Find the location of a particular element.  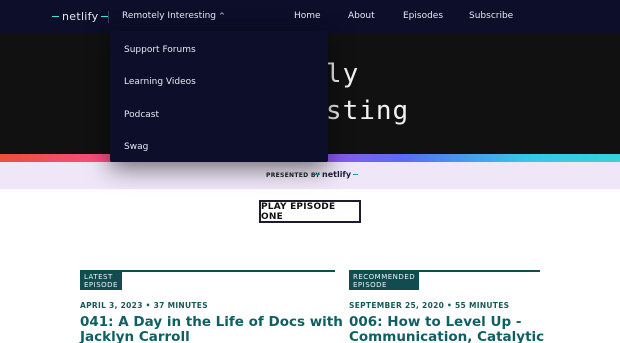

sponsor-logo-left-bar is located at coordinates (317, 174).